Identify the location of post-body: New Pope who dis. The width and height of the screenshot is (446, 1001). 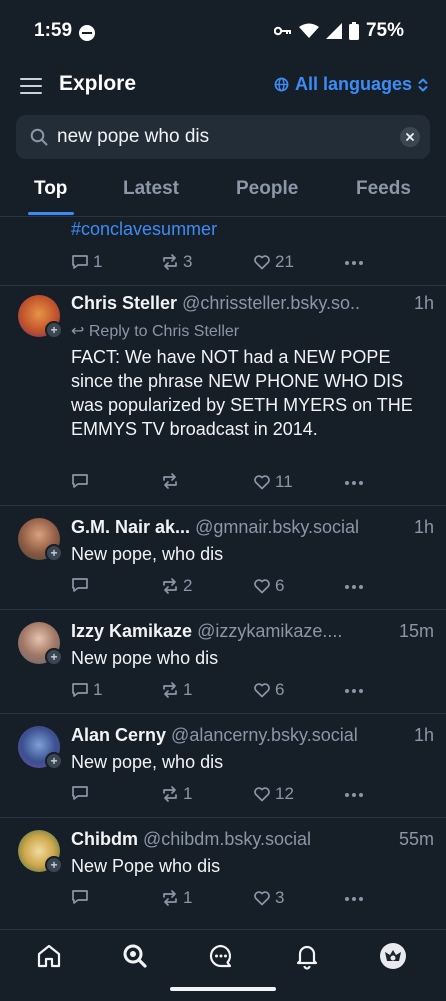
(146, 866).